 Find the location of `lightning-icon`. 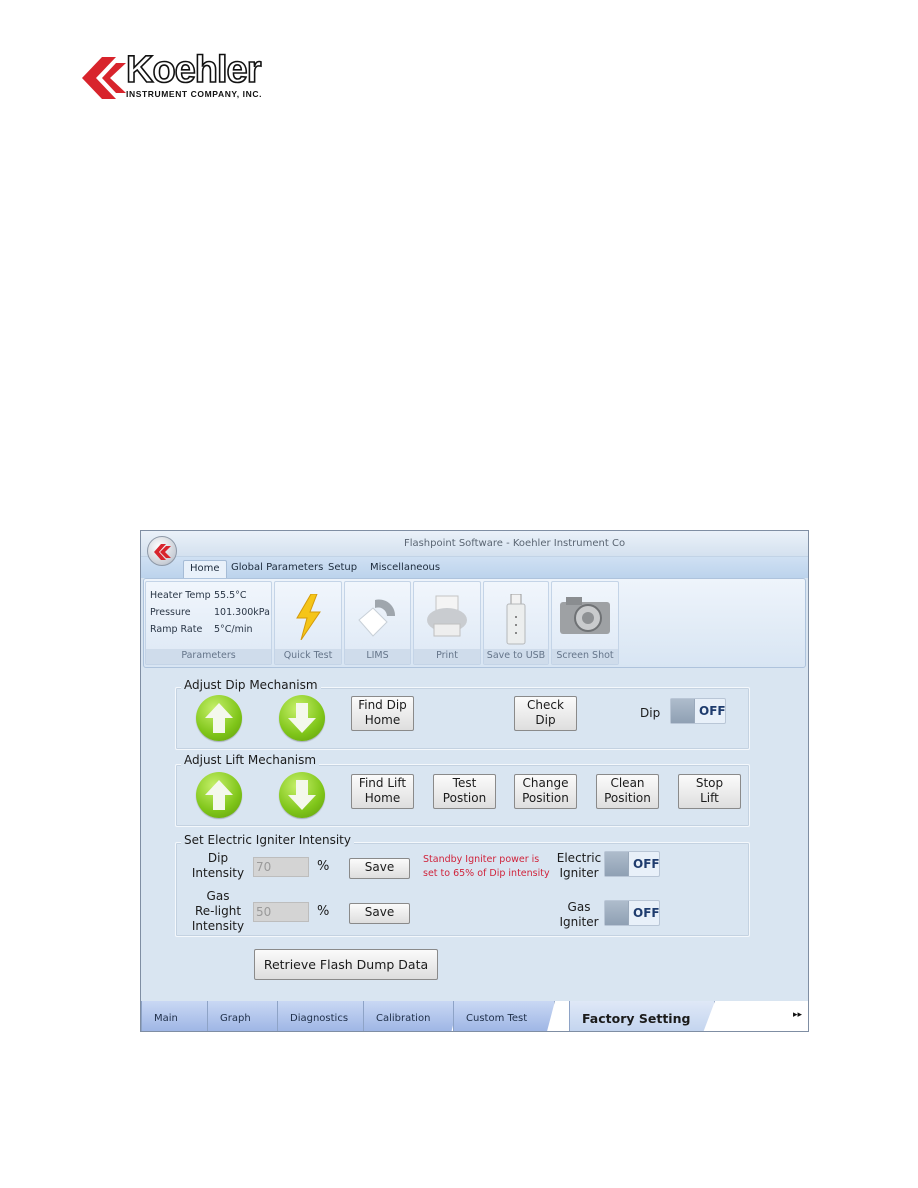

lightning-icon is located at coordinates (308, 617).